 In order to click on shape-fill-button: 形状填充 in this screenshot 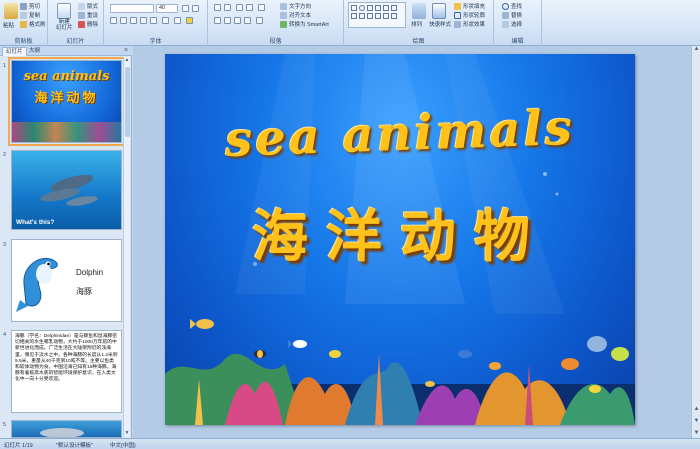, I will do `click(469, 6)`.